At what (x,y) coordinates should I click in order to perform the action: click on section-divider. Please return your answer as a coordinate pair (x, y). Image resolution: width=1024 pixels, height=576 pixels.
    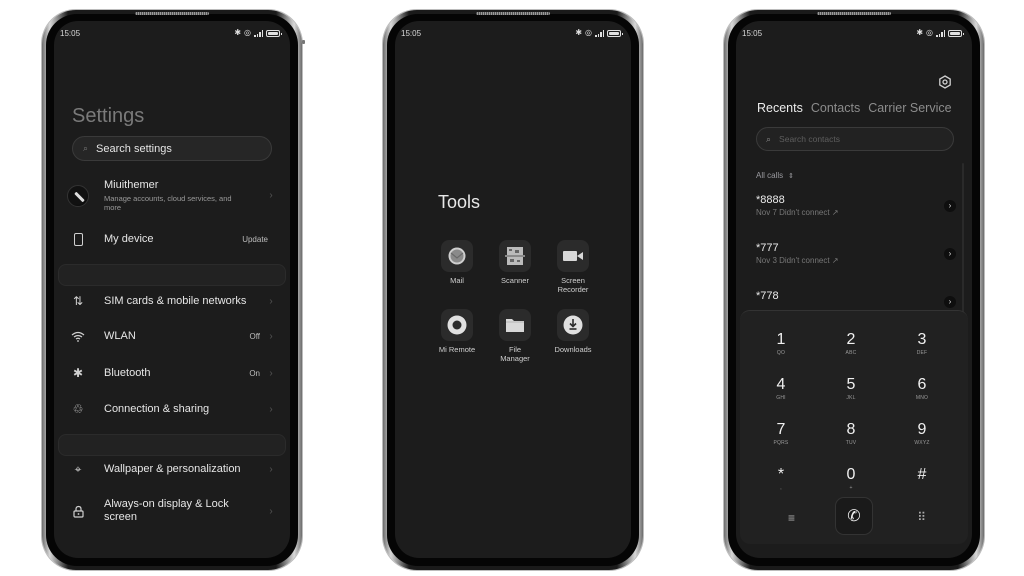
    Looking at the image, I should click on (172, 445).